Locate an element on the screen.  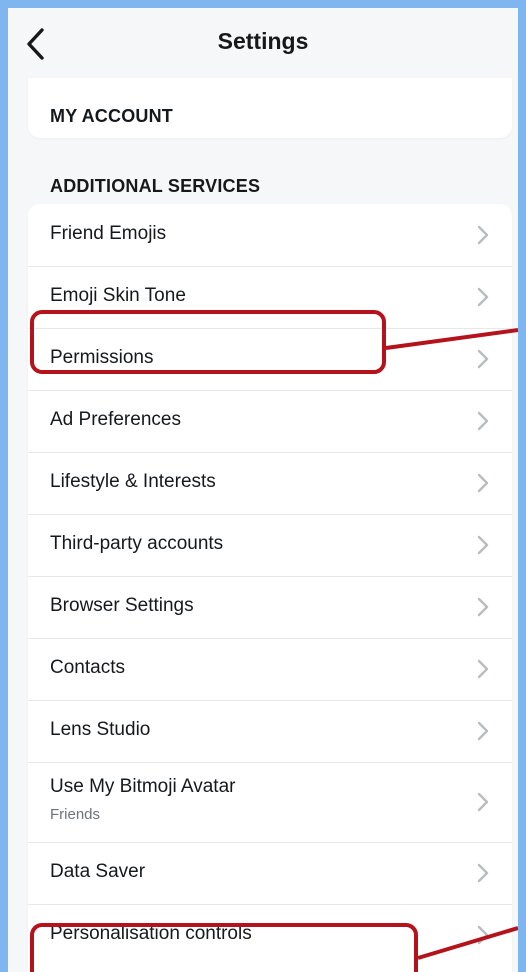
settings-item-emoji-skin-tone: Emoji Skin Tone is located at coordinates (270, 297).